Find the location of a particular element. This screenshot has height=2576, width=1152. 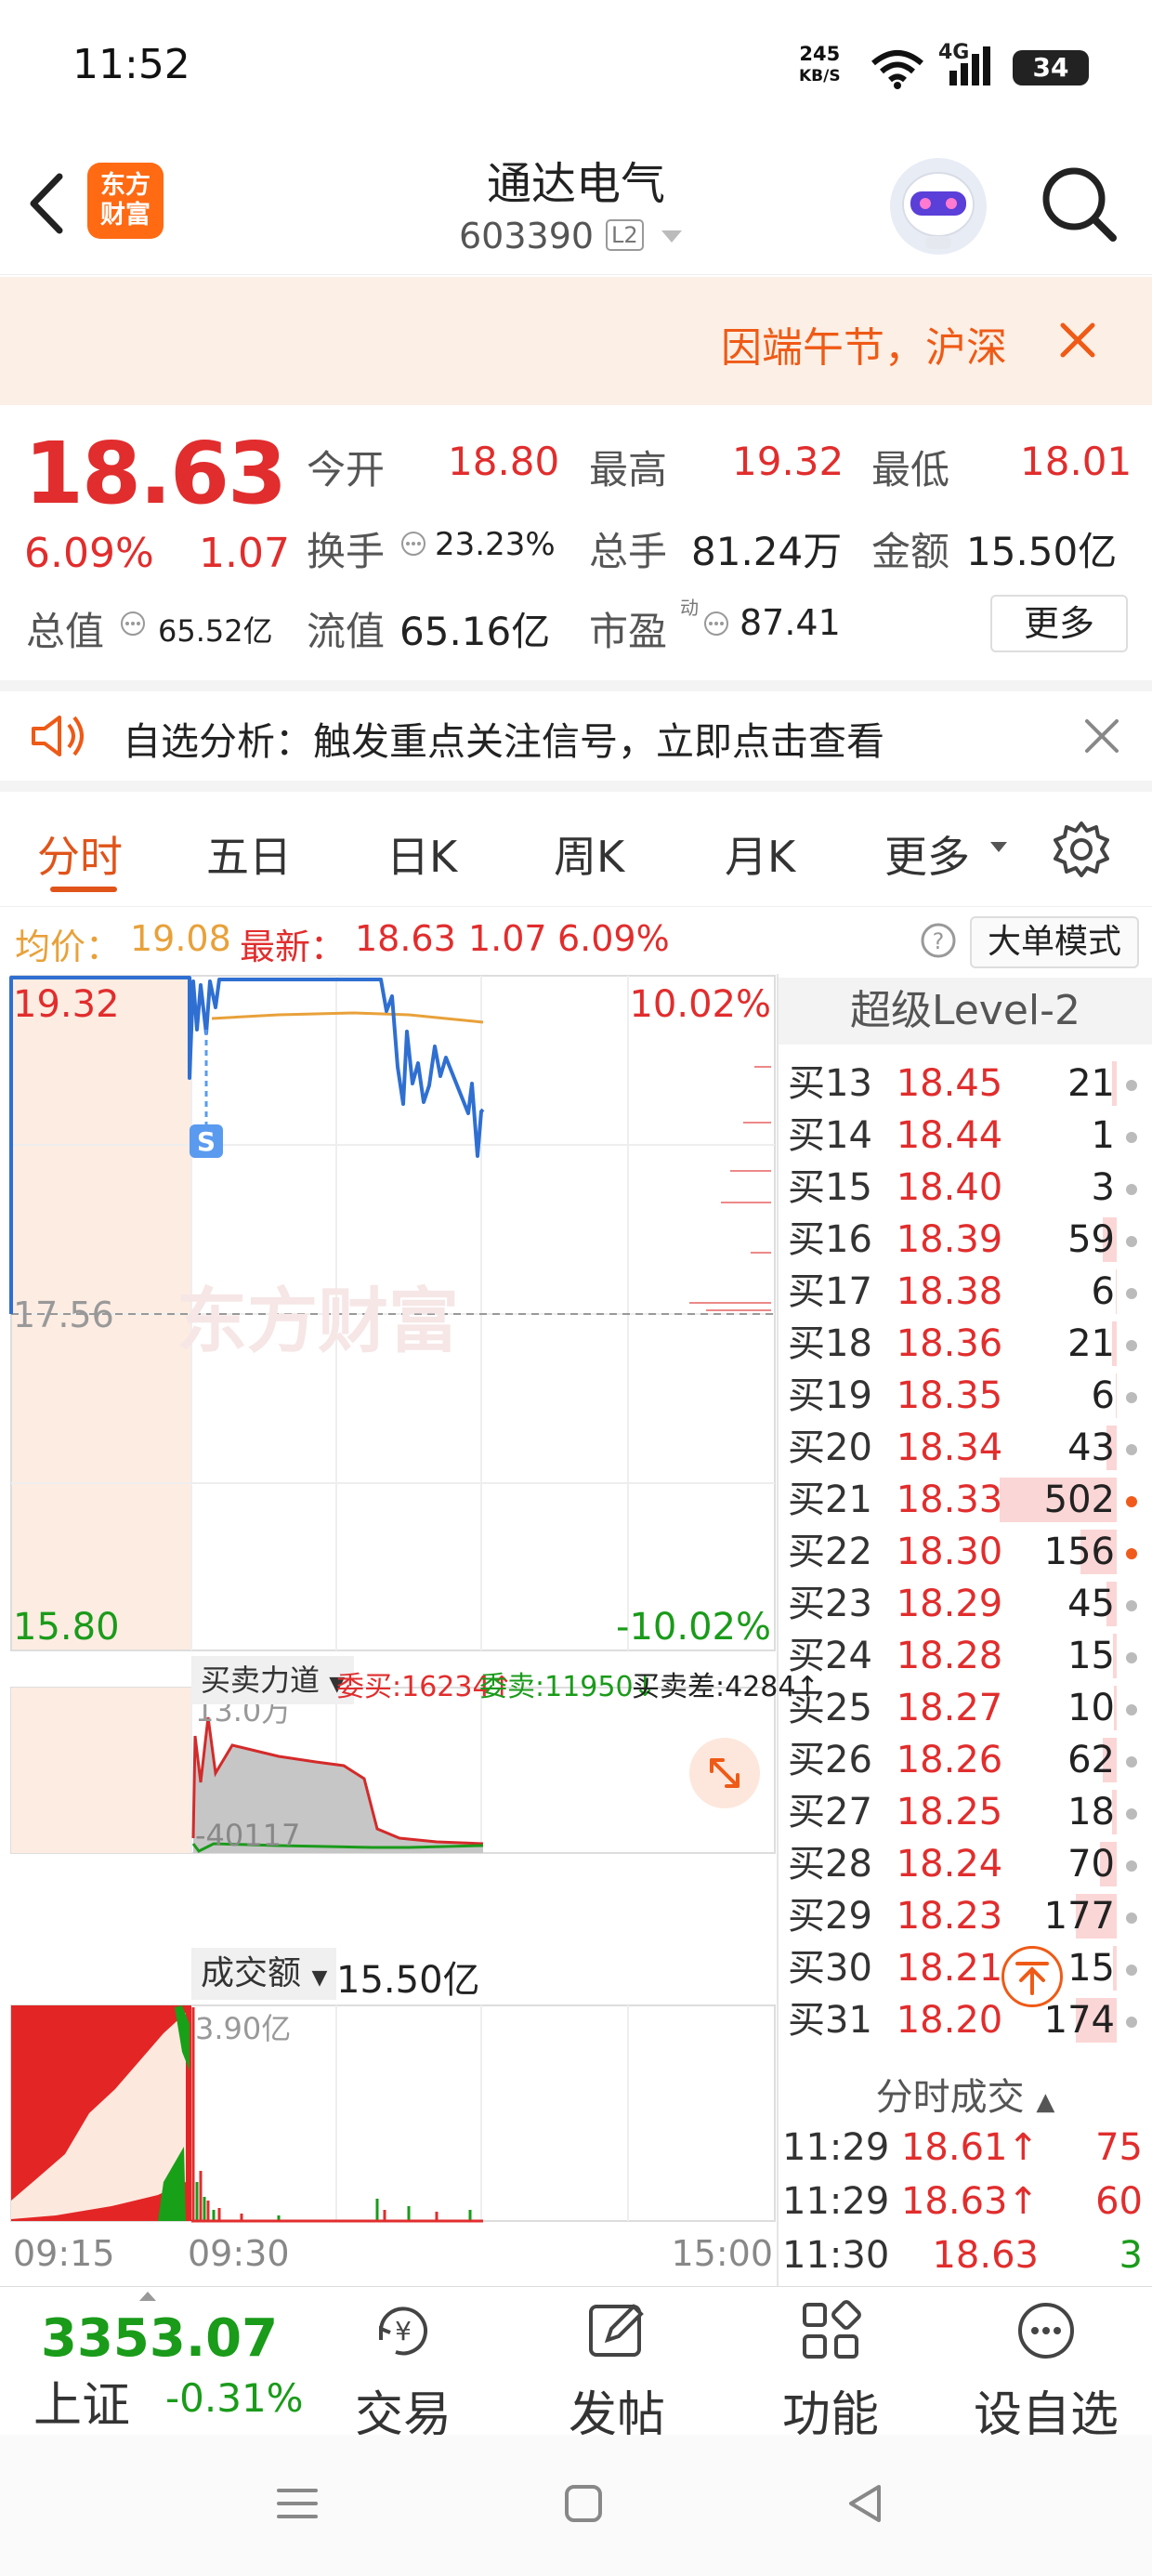

index-value: 3353.07 is located at coordinates (159, 2338).